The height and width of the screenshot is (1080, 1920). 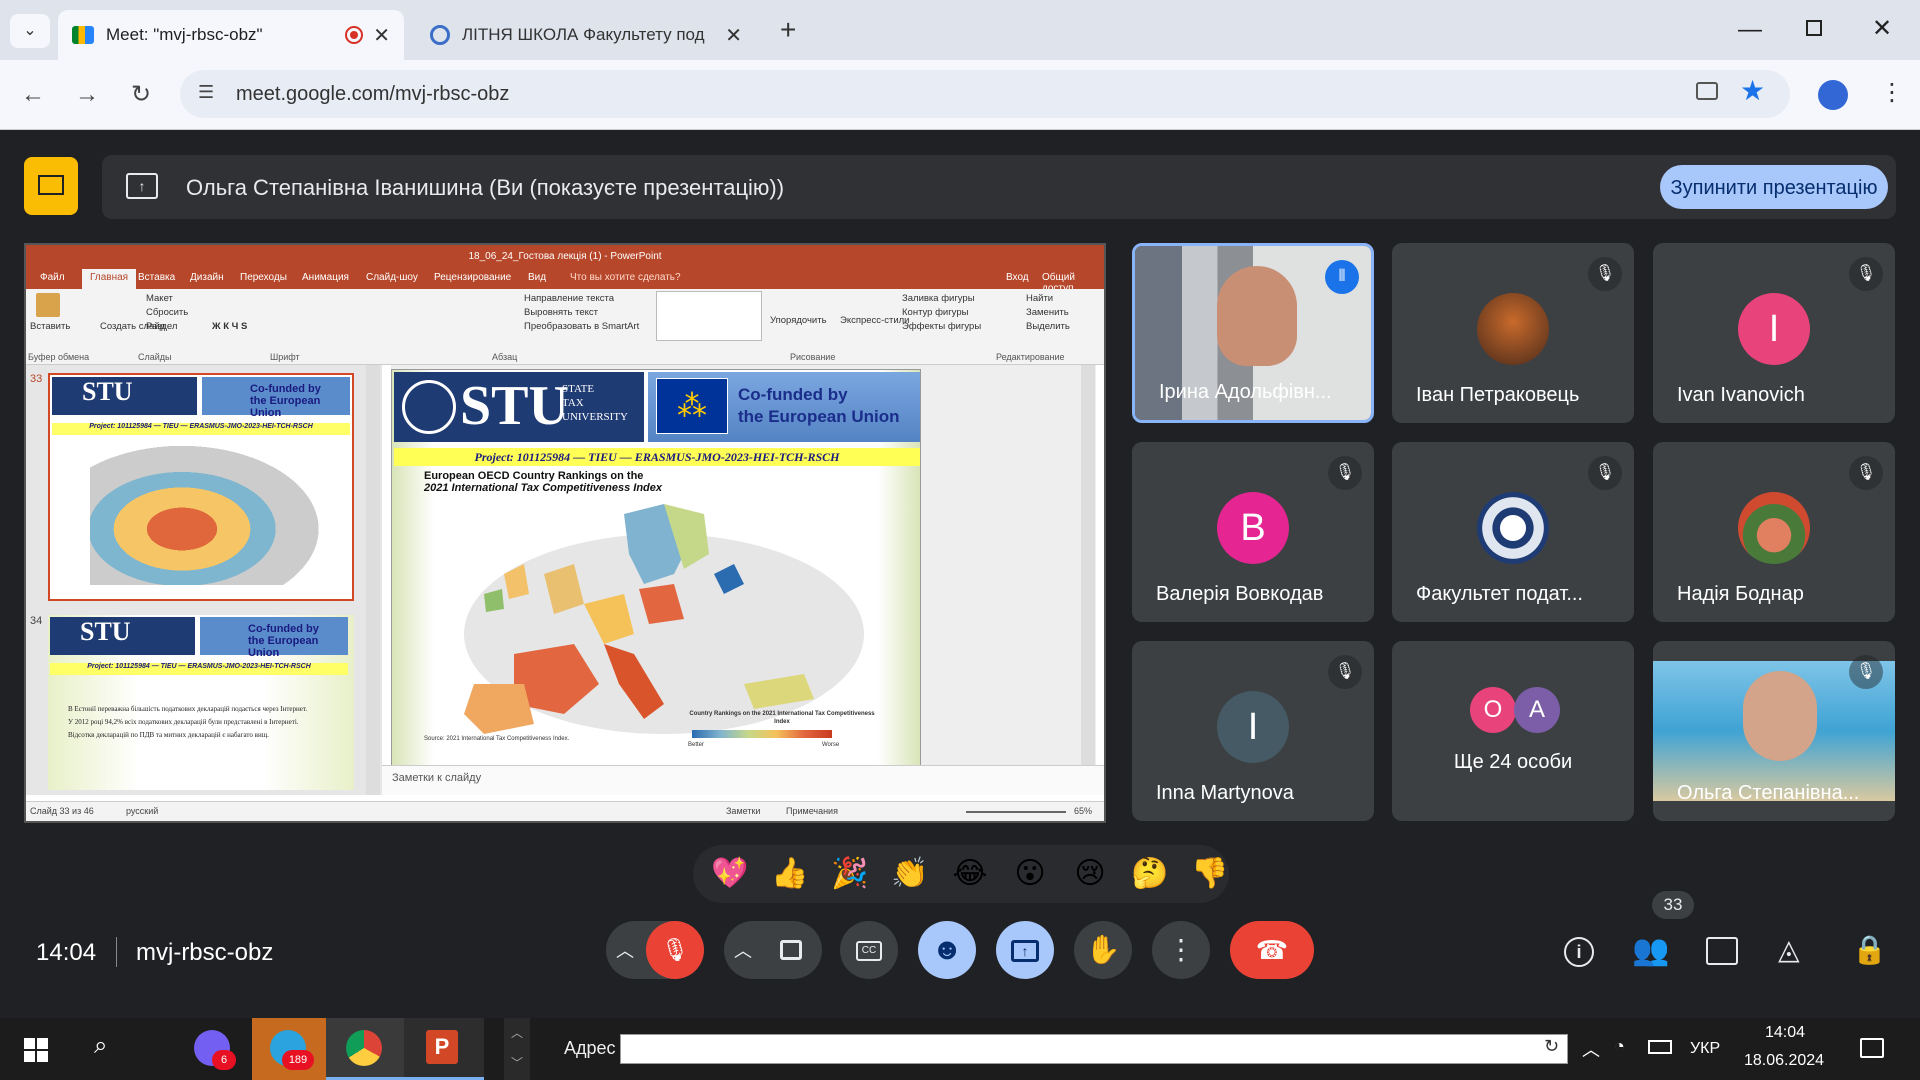 I want to click on captions-button: CC, so click(x=869, y=950).